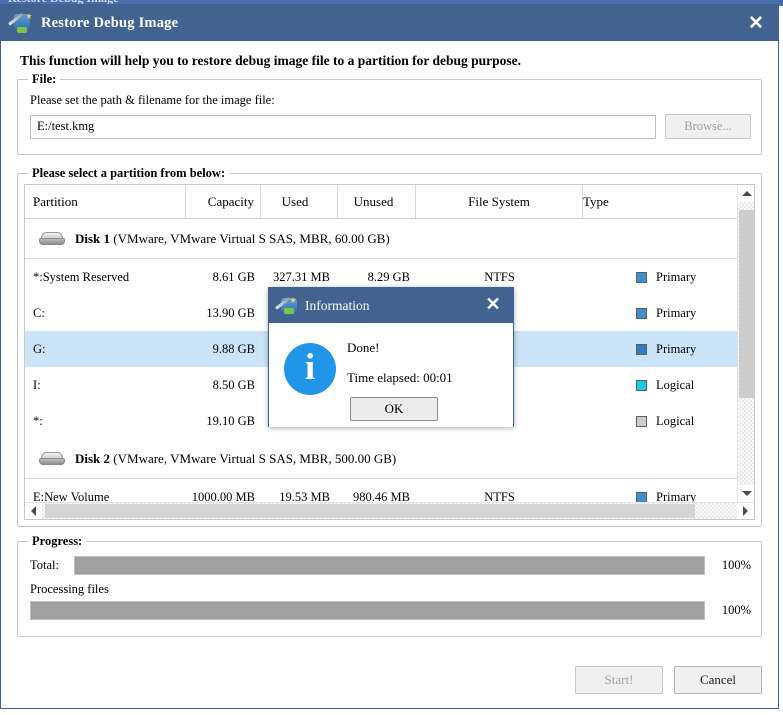 This screenshot has width=783, height=715. I want to click on vertical-scrollbar, so click(745, 343).